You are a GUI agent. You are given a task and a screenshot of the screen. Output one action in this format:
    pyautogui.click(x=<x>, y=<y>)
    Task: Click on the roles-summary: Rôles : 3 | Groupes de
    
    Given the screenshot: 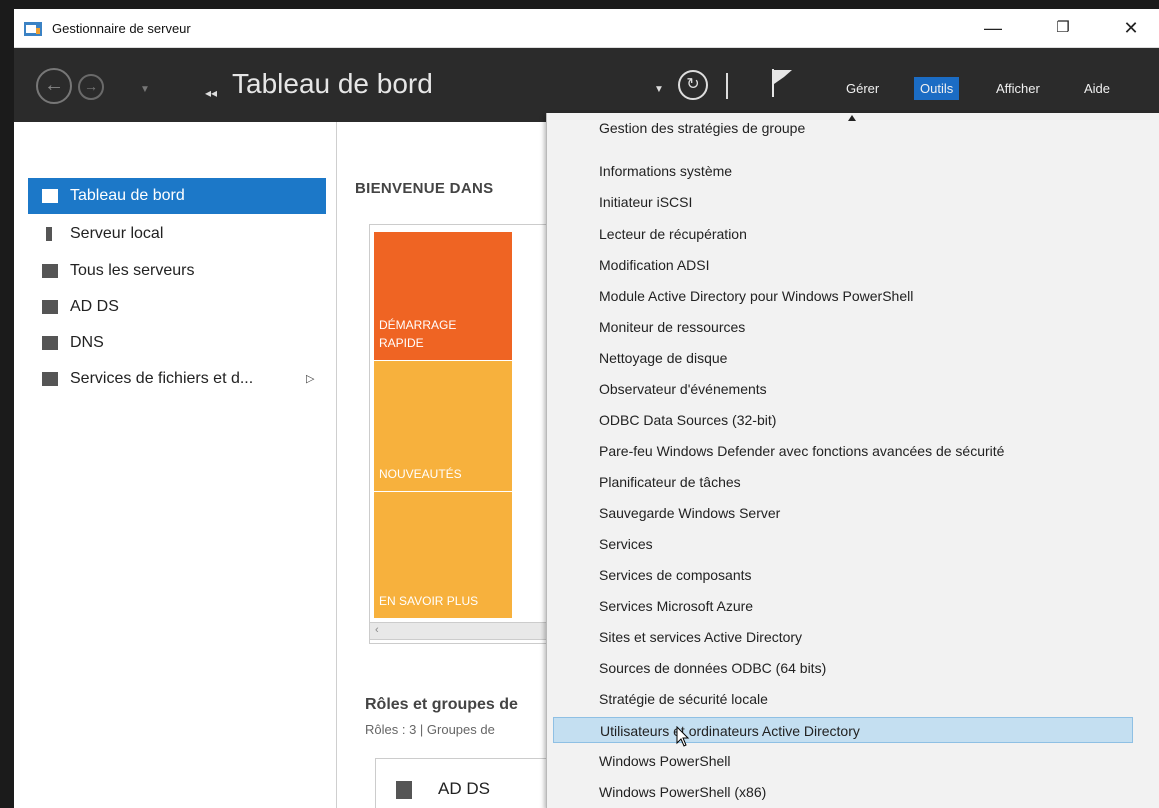 What is the action you would take?
    pyautogui.click(x=430, y=729)
    